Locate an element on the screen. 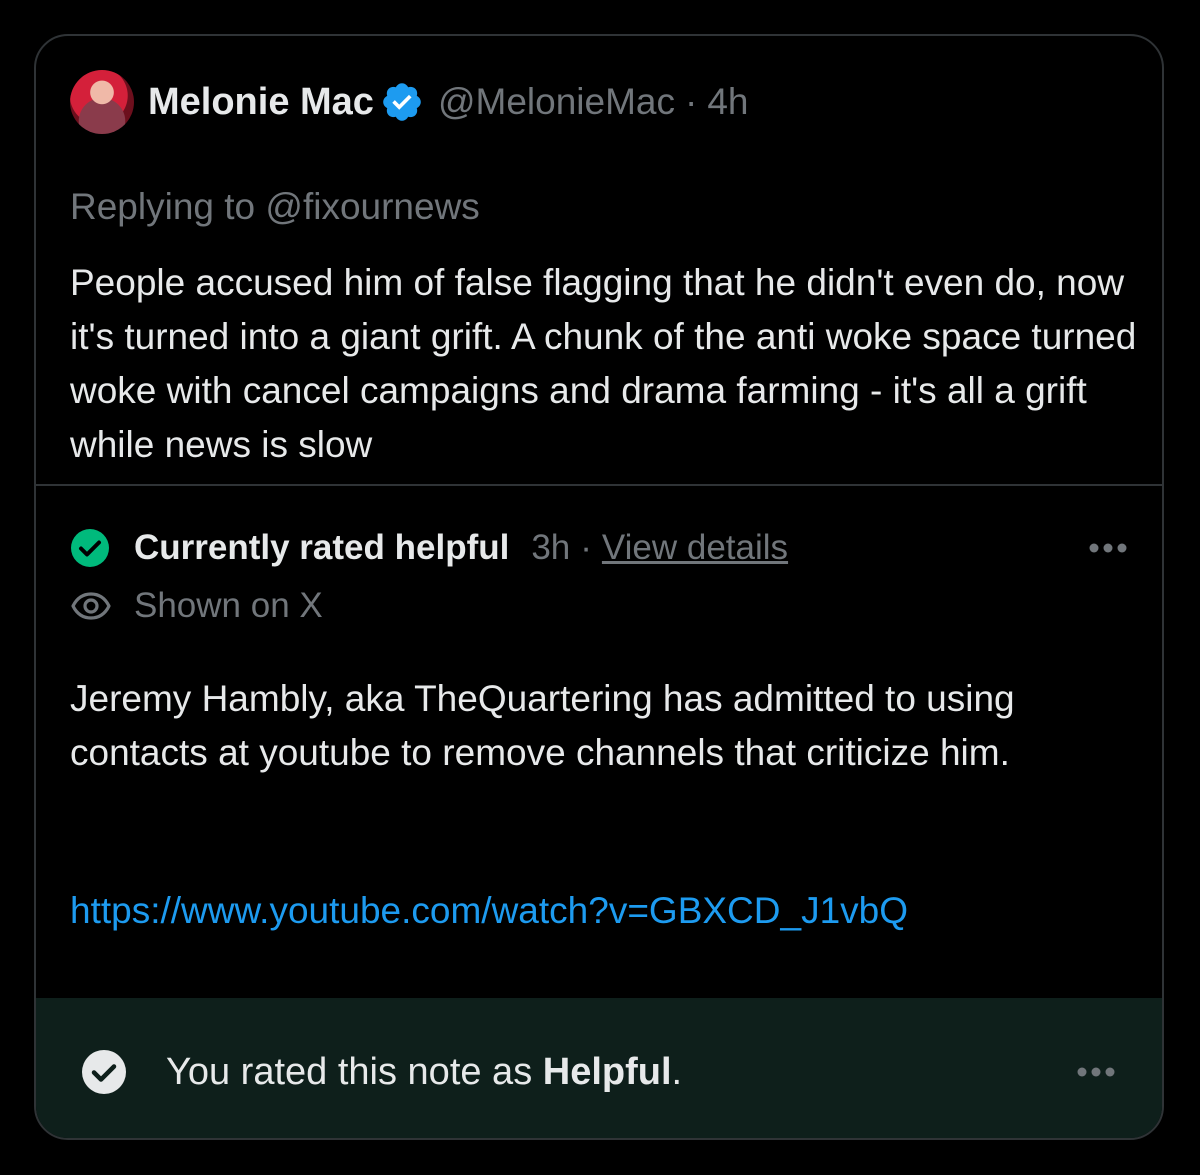  timestamp: 4h is located at coordinates (727, 102).